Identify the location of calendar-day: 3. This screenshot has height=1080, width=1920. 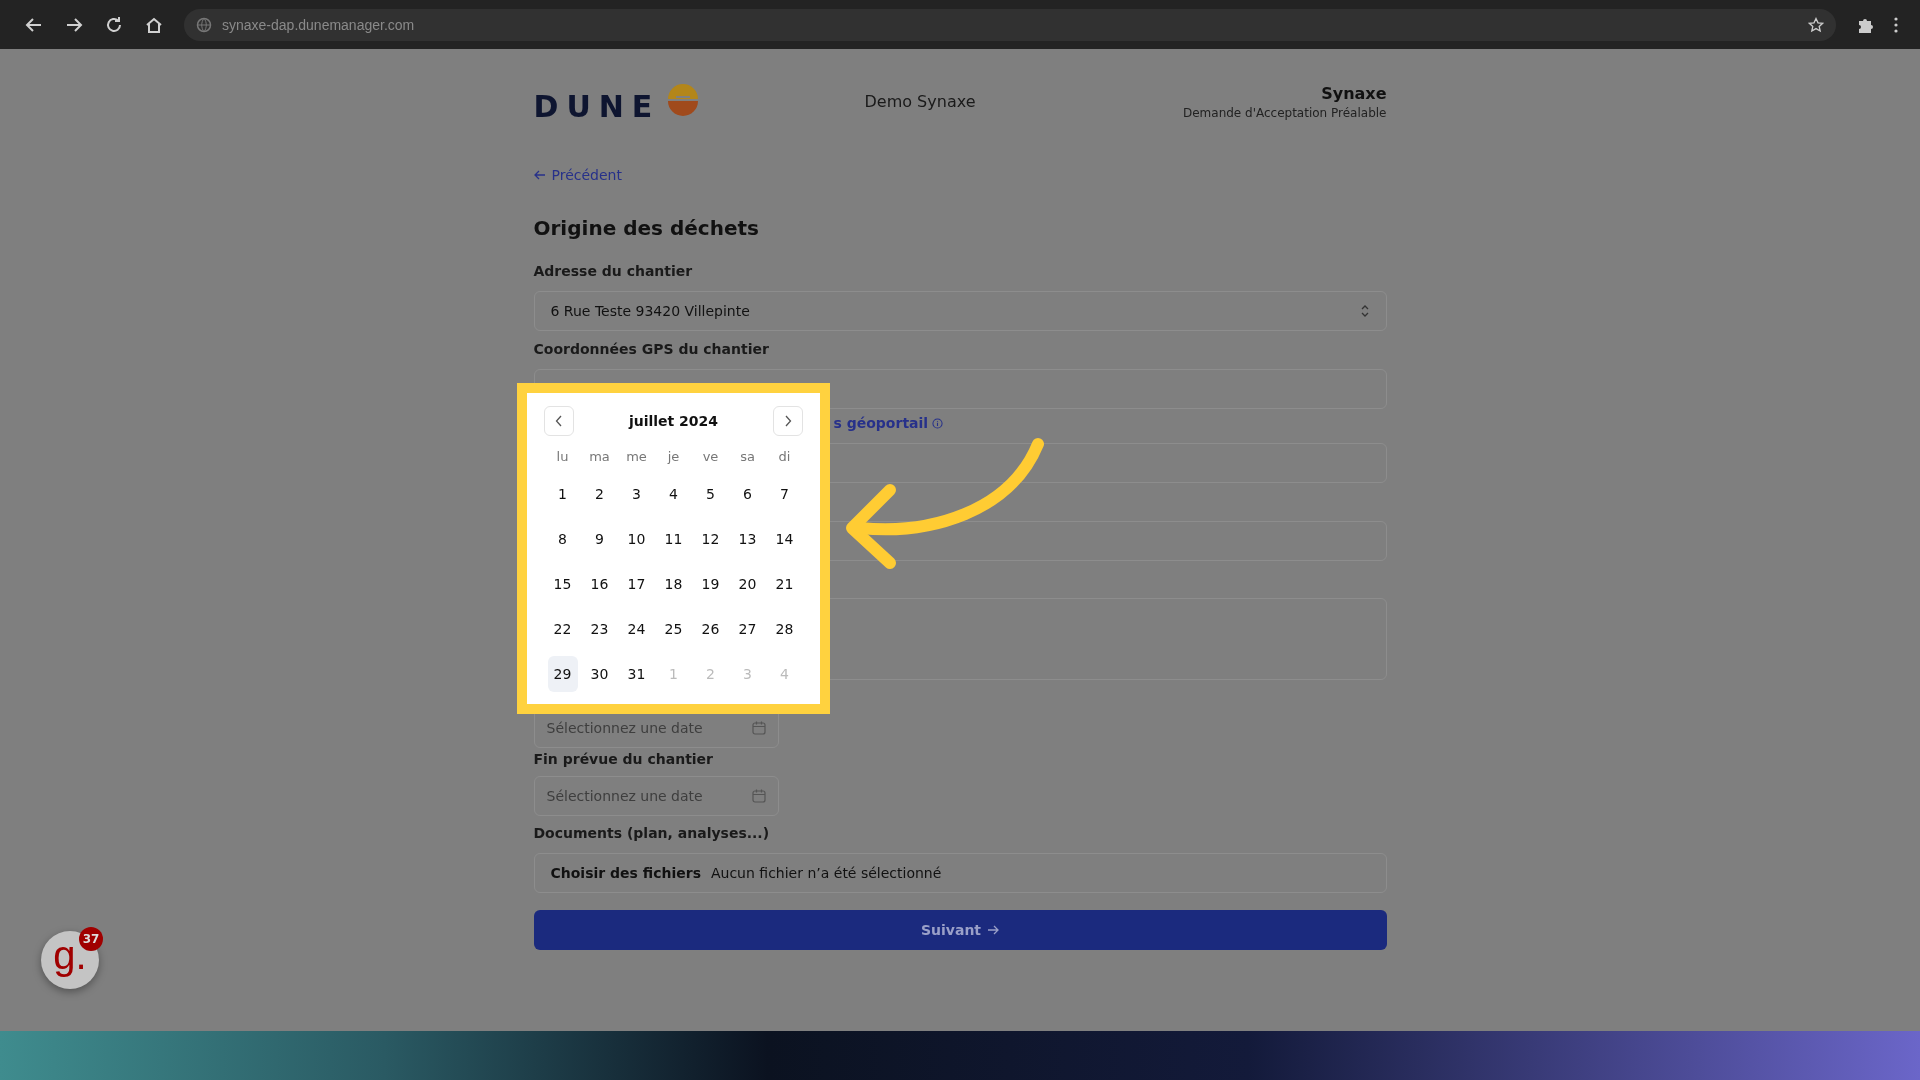
(636, 493).